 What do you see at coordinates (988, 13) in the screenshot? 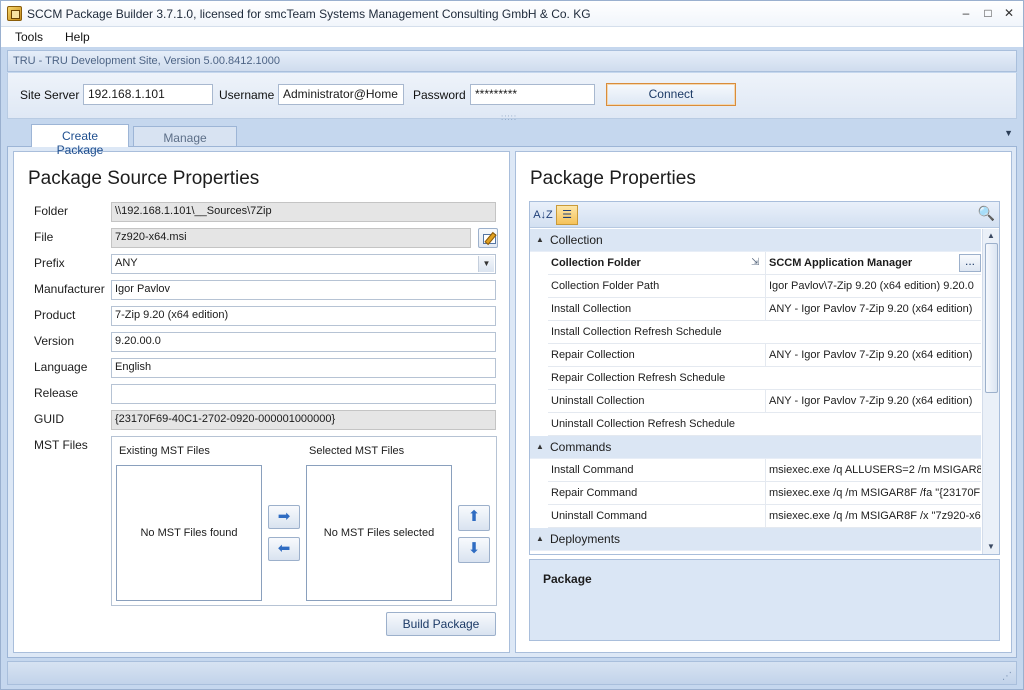
I see `maximize-button: □` at bounding box center [988, 13].